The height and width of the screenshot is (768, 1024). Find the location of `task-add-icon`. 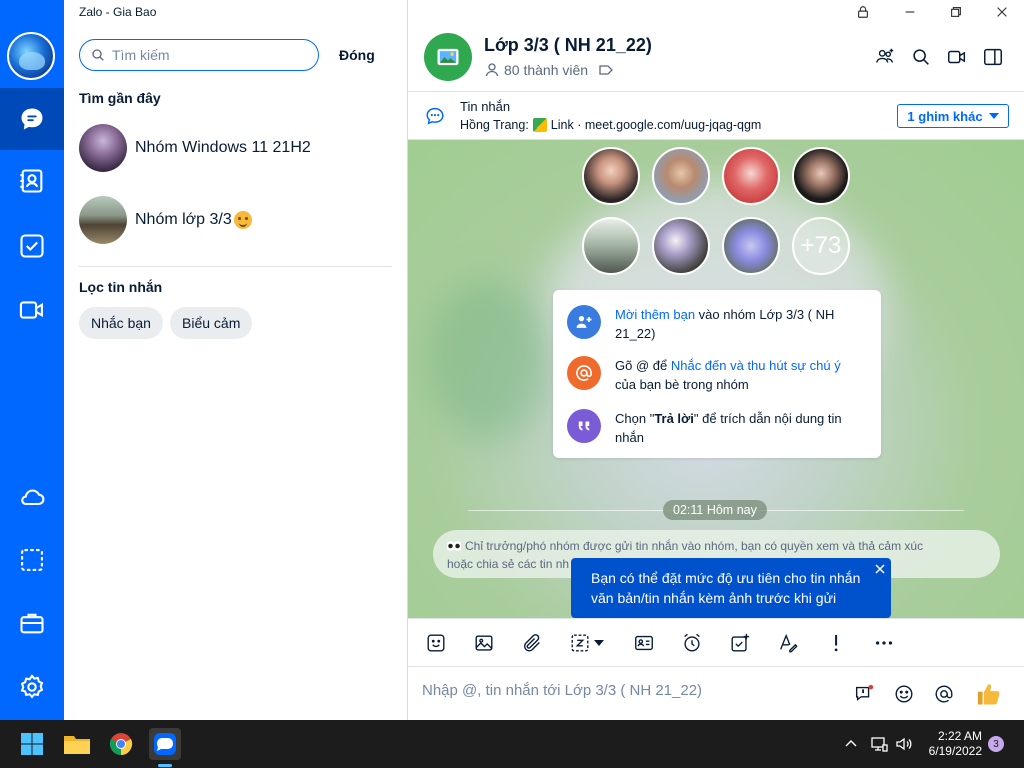

task-add-icon is located at coordinates (740, 642).